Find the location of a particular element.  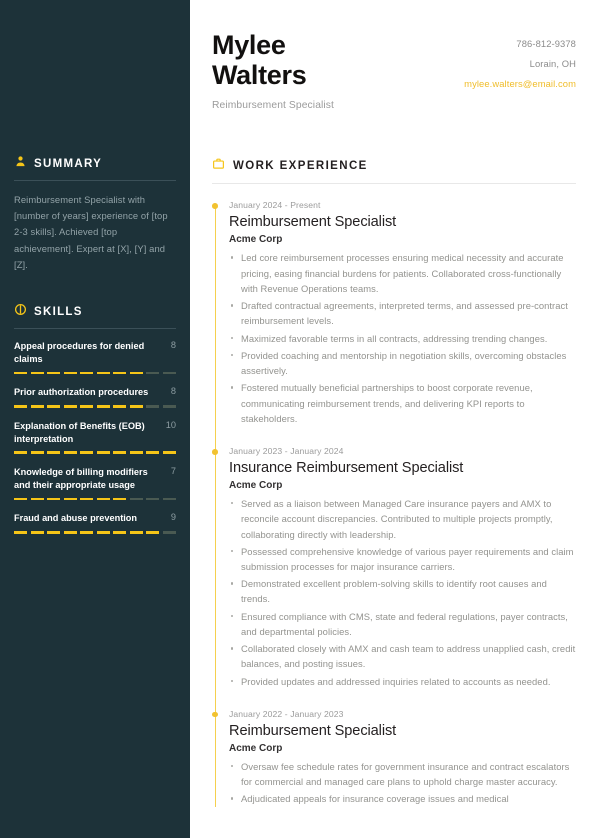

sidebar-top-spacer is located at coordinates (95, 77).